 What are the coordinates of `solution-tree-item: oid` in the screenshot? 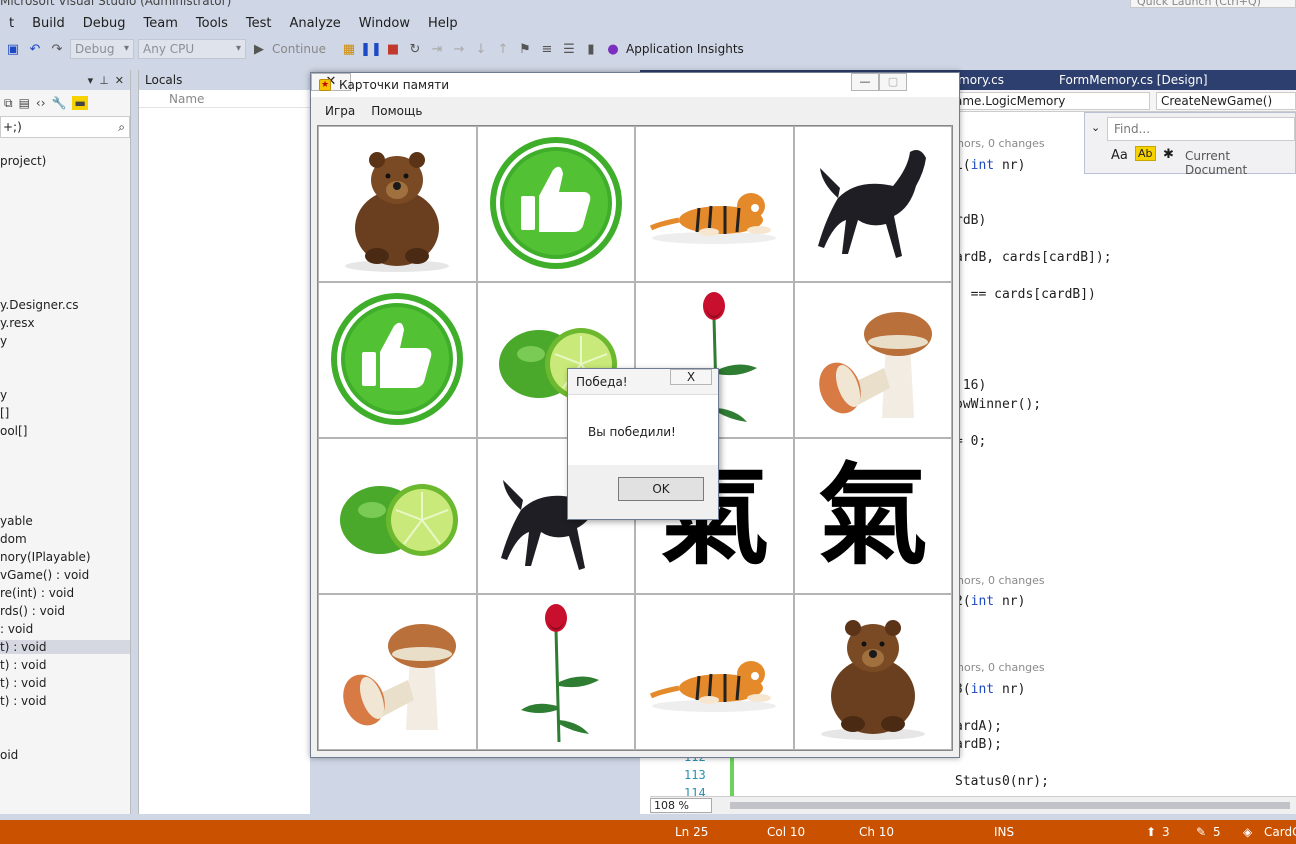 It's located at (9, 755).